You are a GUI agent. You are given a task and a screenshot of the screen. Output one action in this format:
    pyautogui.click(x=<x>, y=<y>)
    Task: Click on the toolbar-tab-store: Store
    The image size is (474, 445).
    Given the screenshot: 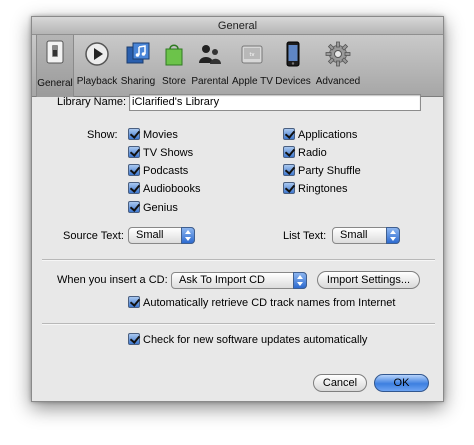 What is the action you would take?
    pyautogui.click(x=174, y=65)
    